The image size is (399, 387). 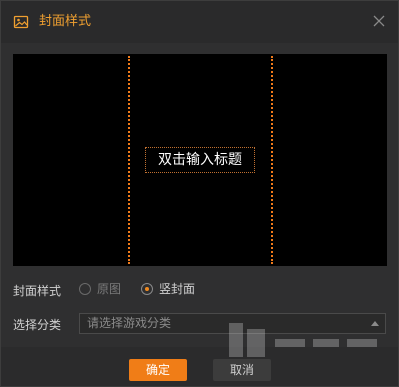 What do you see at coordinates (232, 323) in the screenshot?
I see `category-select: 请选择游戏分类` at bounding box center [232, 323].